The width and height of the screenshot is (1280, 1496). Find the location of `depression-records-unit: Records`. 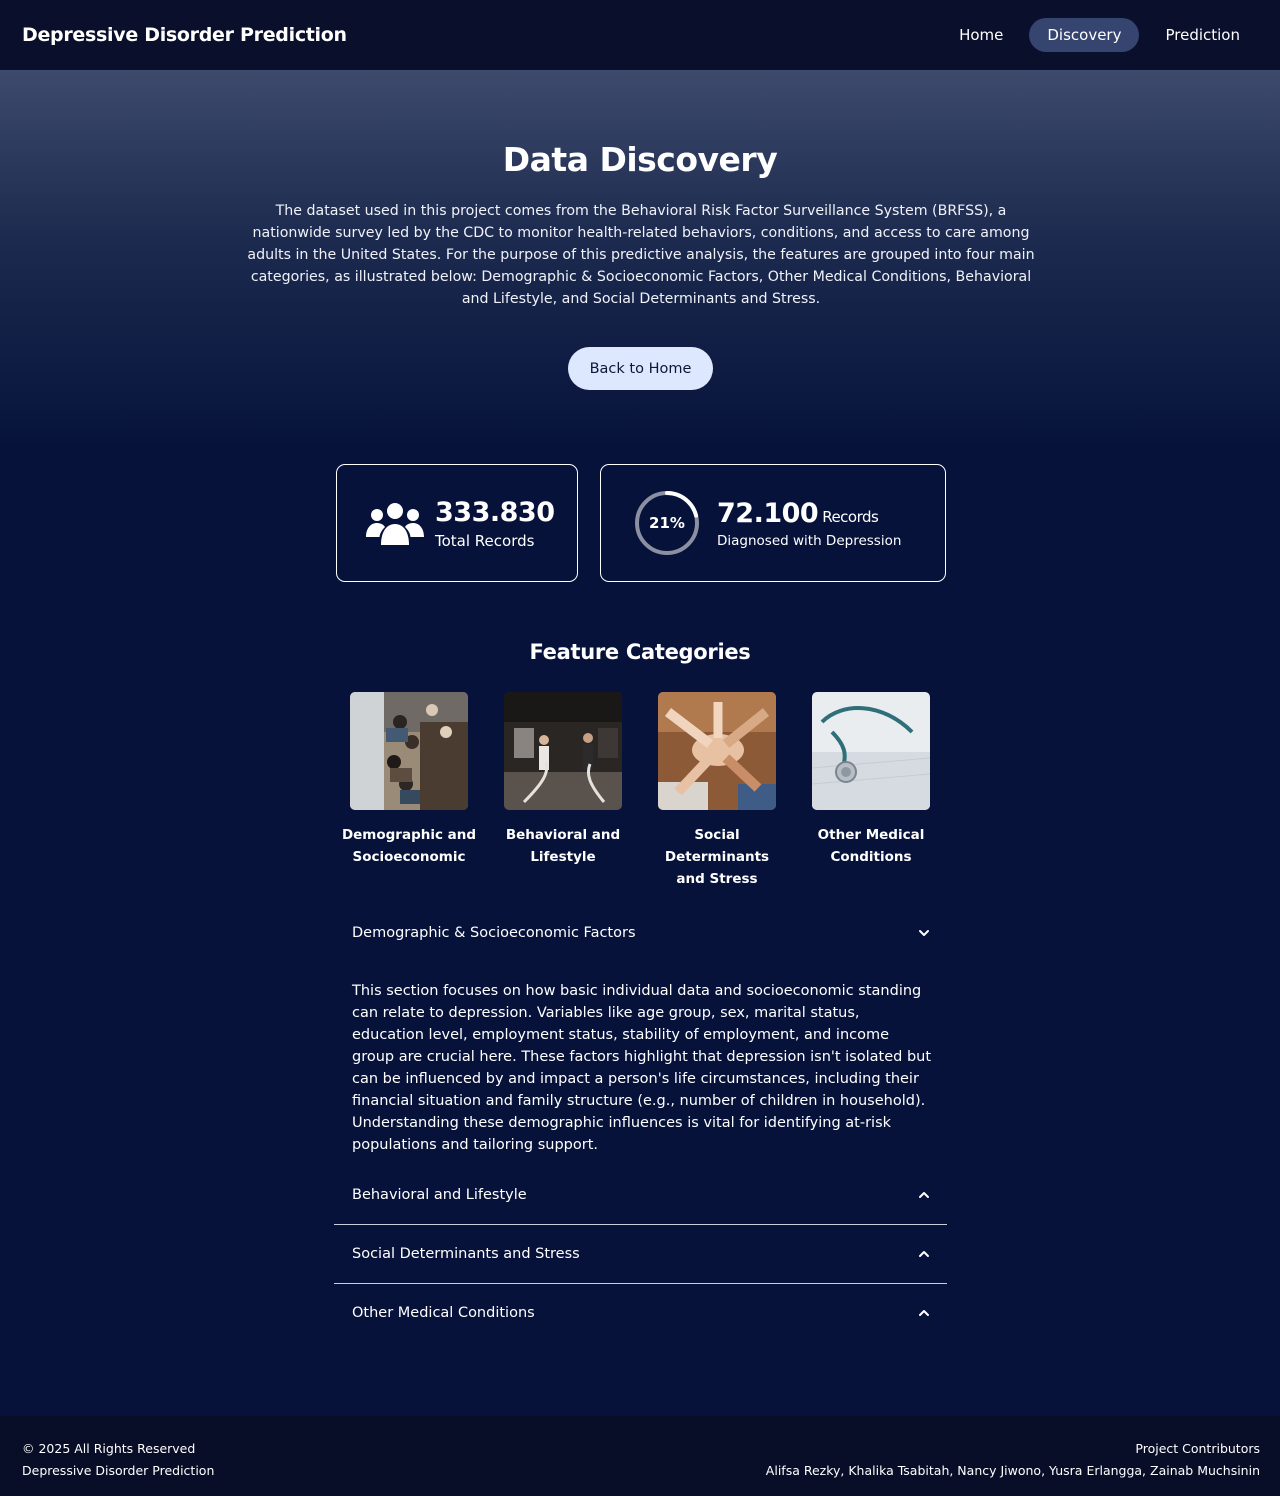

depression-records-unit: Records is located at coordinates (850, 516).